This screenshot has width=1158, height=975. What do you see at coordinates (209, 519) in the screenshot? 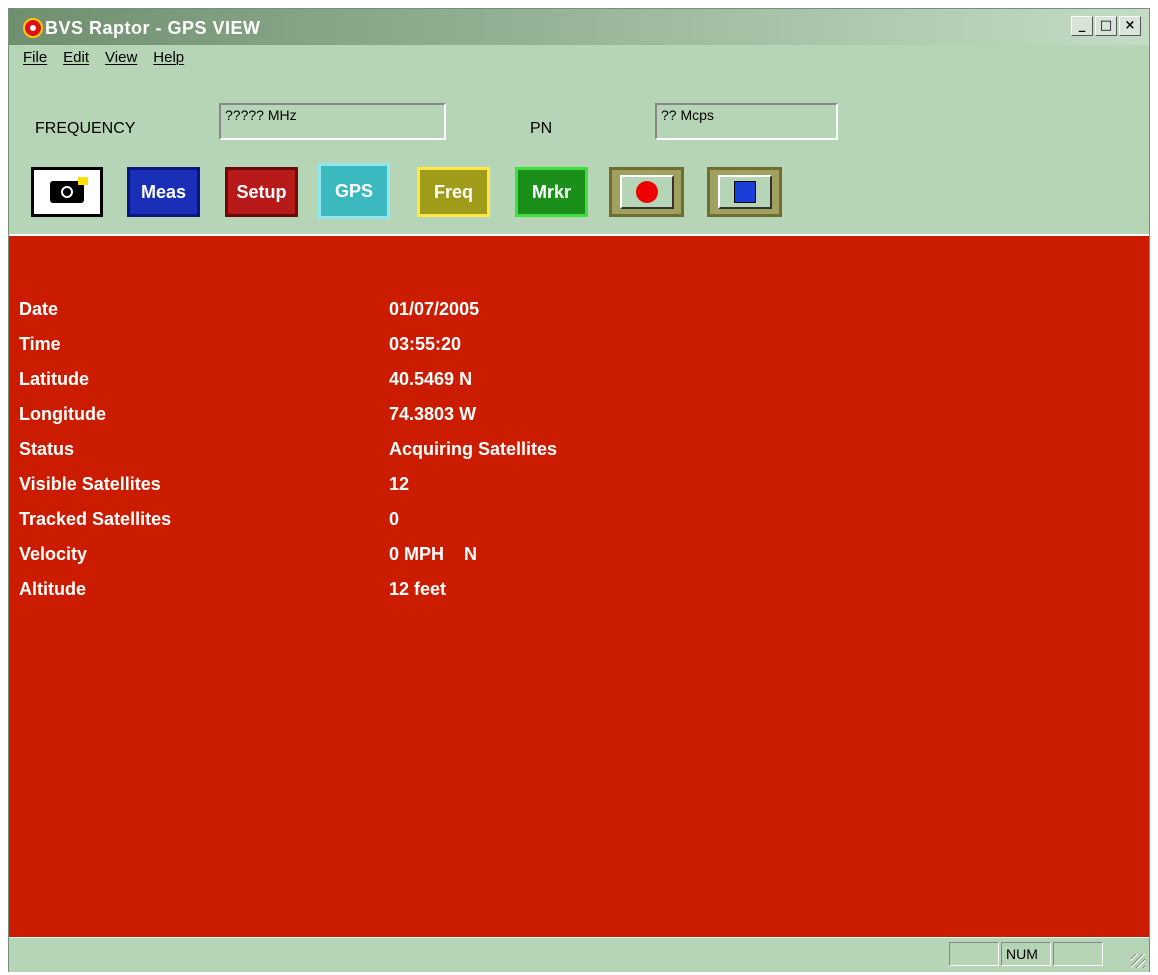
I see `gps-row-tracked-satellites: Tracked Satellites 0` at bounding box center [209, 519].